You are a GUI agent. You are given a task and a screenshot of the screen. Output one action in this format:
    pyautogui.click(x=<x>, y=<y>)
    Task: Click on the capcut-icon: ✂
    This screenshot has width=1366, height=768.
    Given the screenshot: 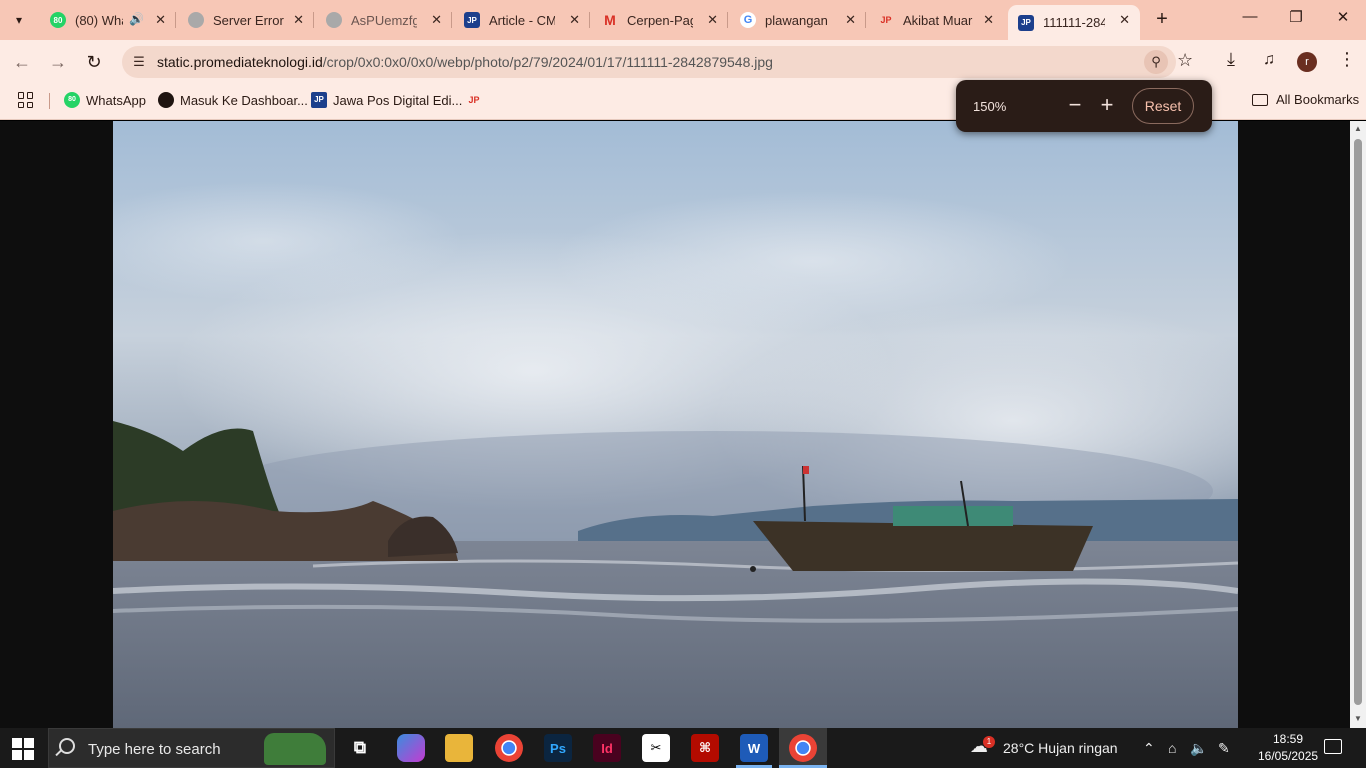 What is the action you would take?
    pyautogui.click(x=656, y=748)
    